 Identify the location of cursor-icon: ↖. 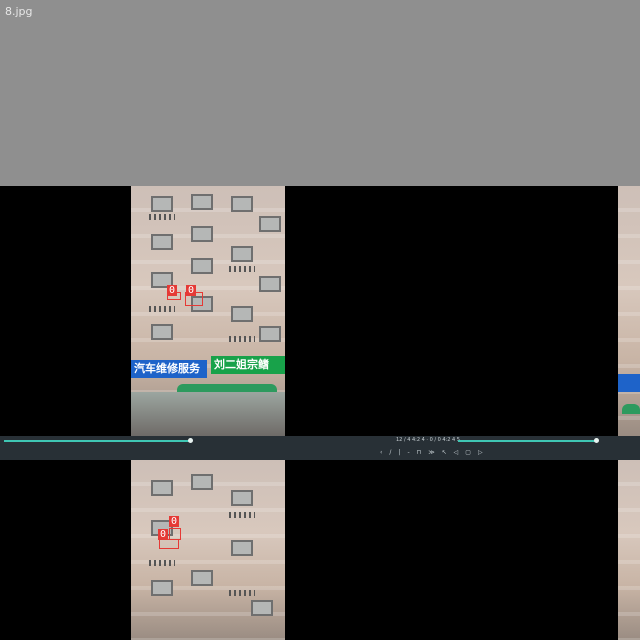
(444, 452).